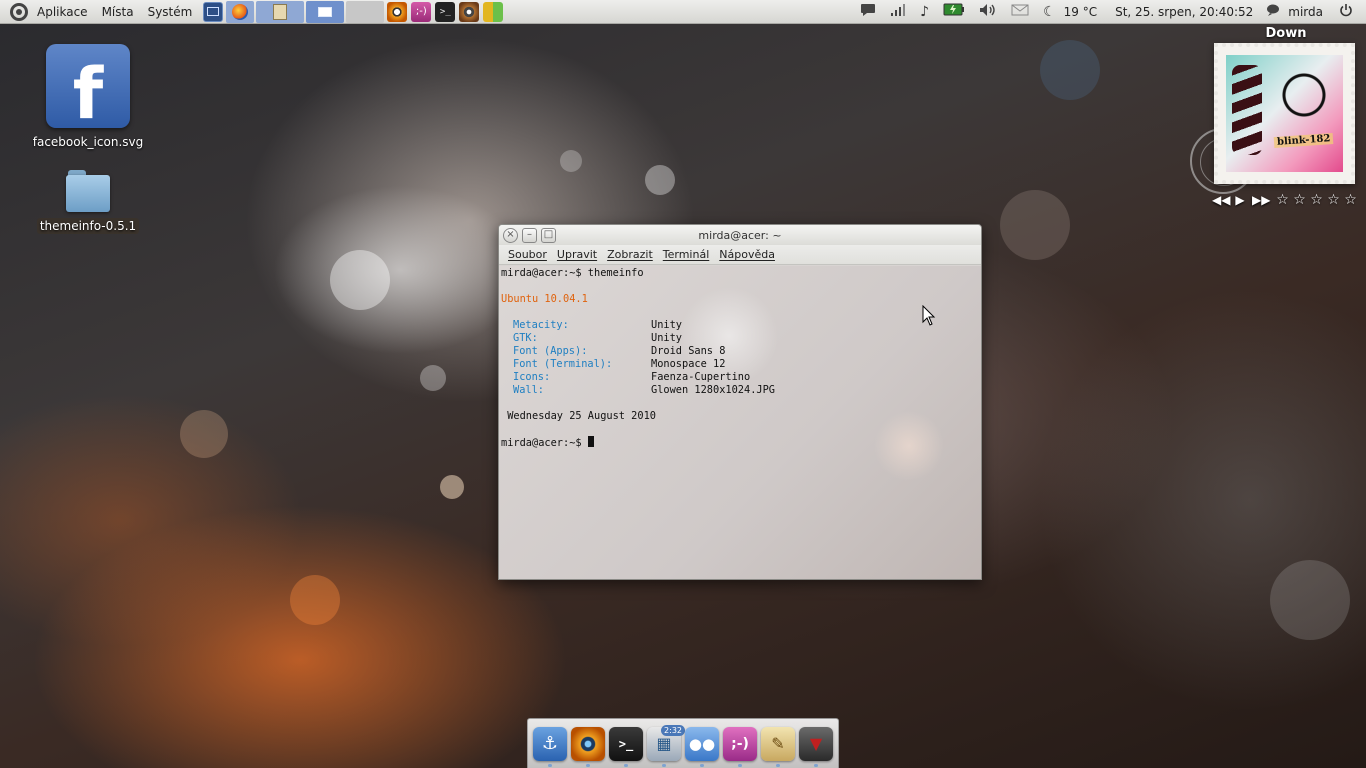  What do you see at coordinates (118, 12) in the screenshot?
I see `menu-mista: Místa` at bounding box center [118, 12].